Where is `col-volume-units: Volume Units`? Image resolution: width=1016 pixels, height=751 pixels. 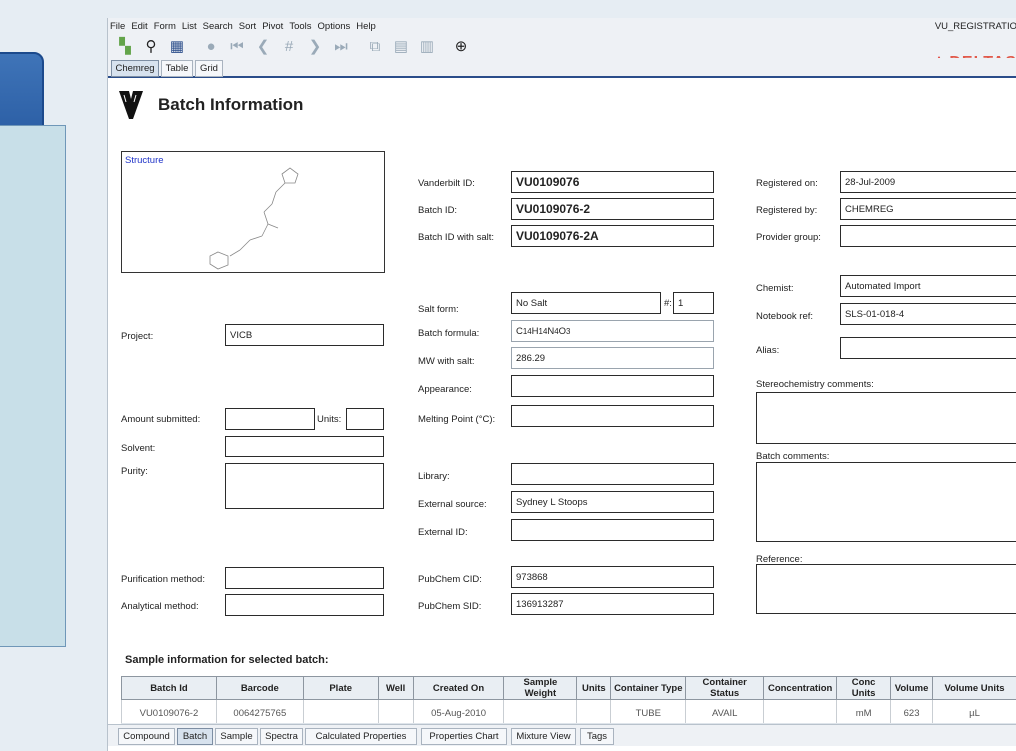
col-volume-units: Volume Units is located at coordinates (974, 688).